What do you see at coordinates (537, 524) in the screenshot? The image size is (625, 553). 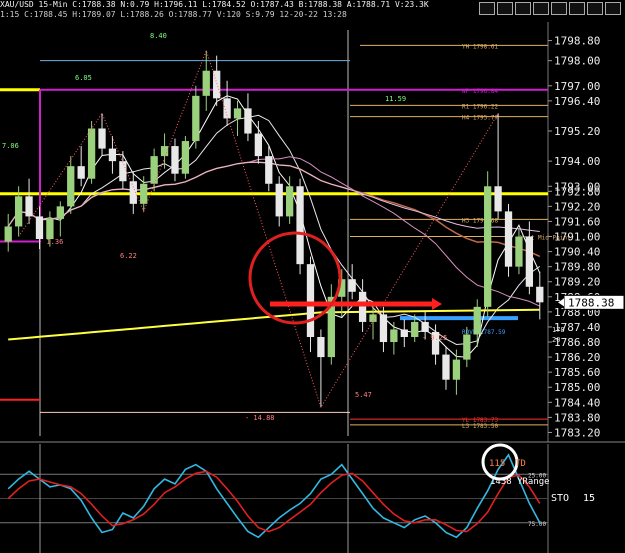 I see `stoch-tick-75: 75.00` at bounding box center [537, 524].